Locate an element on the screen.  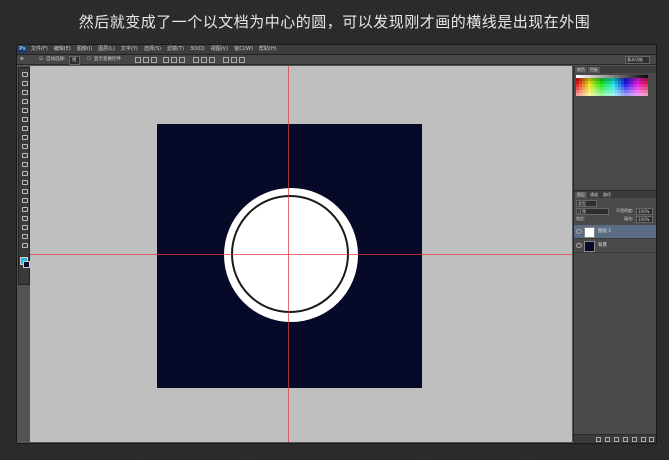
menu-item: 窗口(W) is located at coordinates (243, 49).